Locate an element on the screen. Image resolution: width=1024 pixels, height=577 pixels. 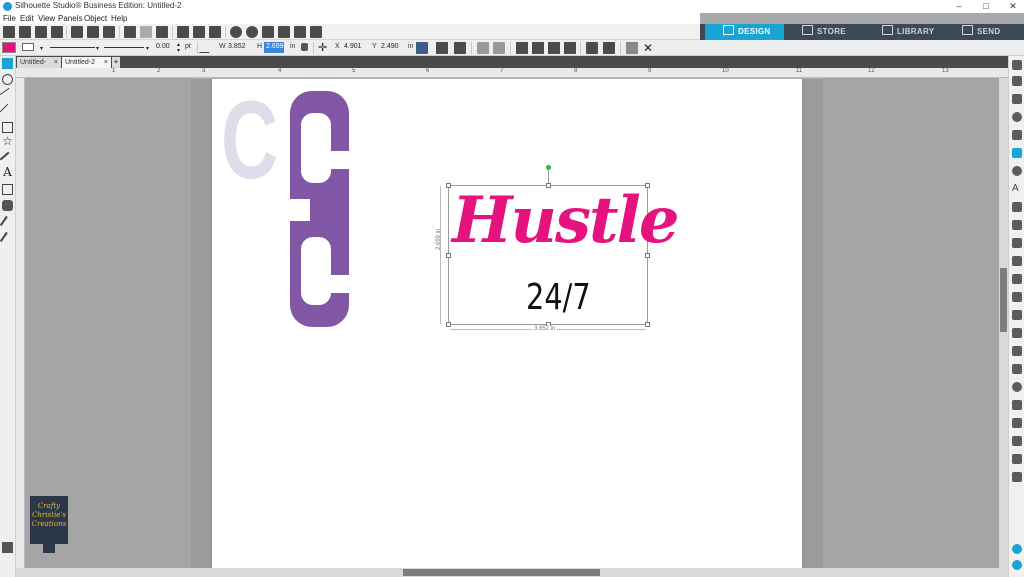
menu-object: Object is located at coordinates (95, 18).